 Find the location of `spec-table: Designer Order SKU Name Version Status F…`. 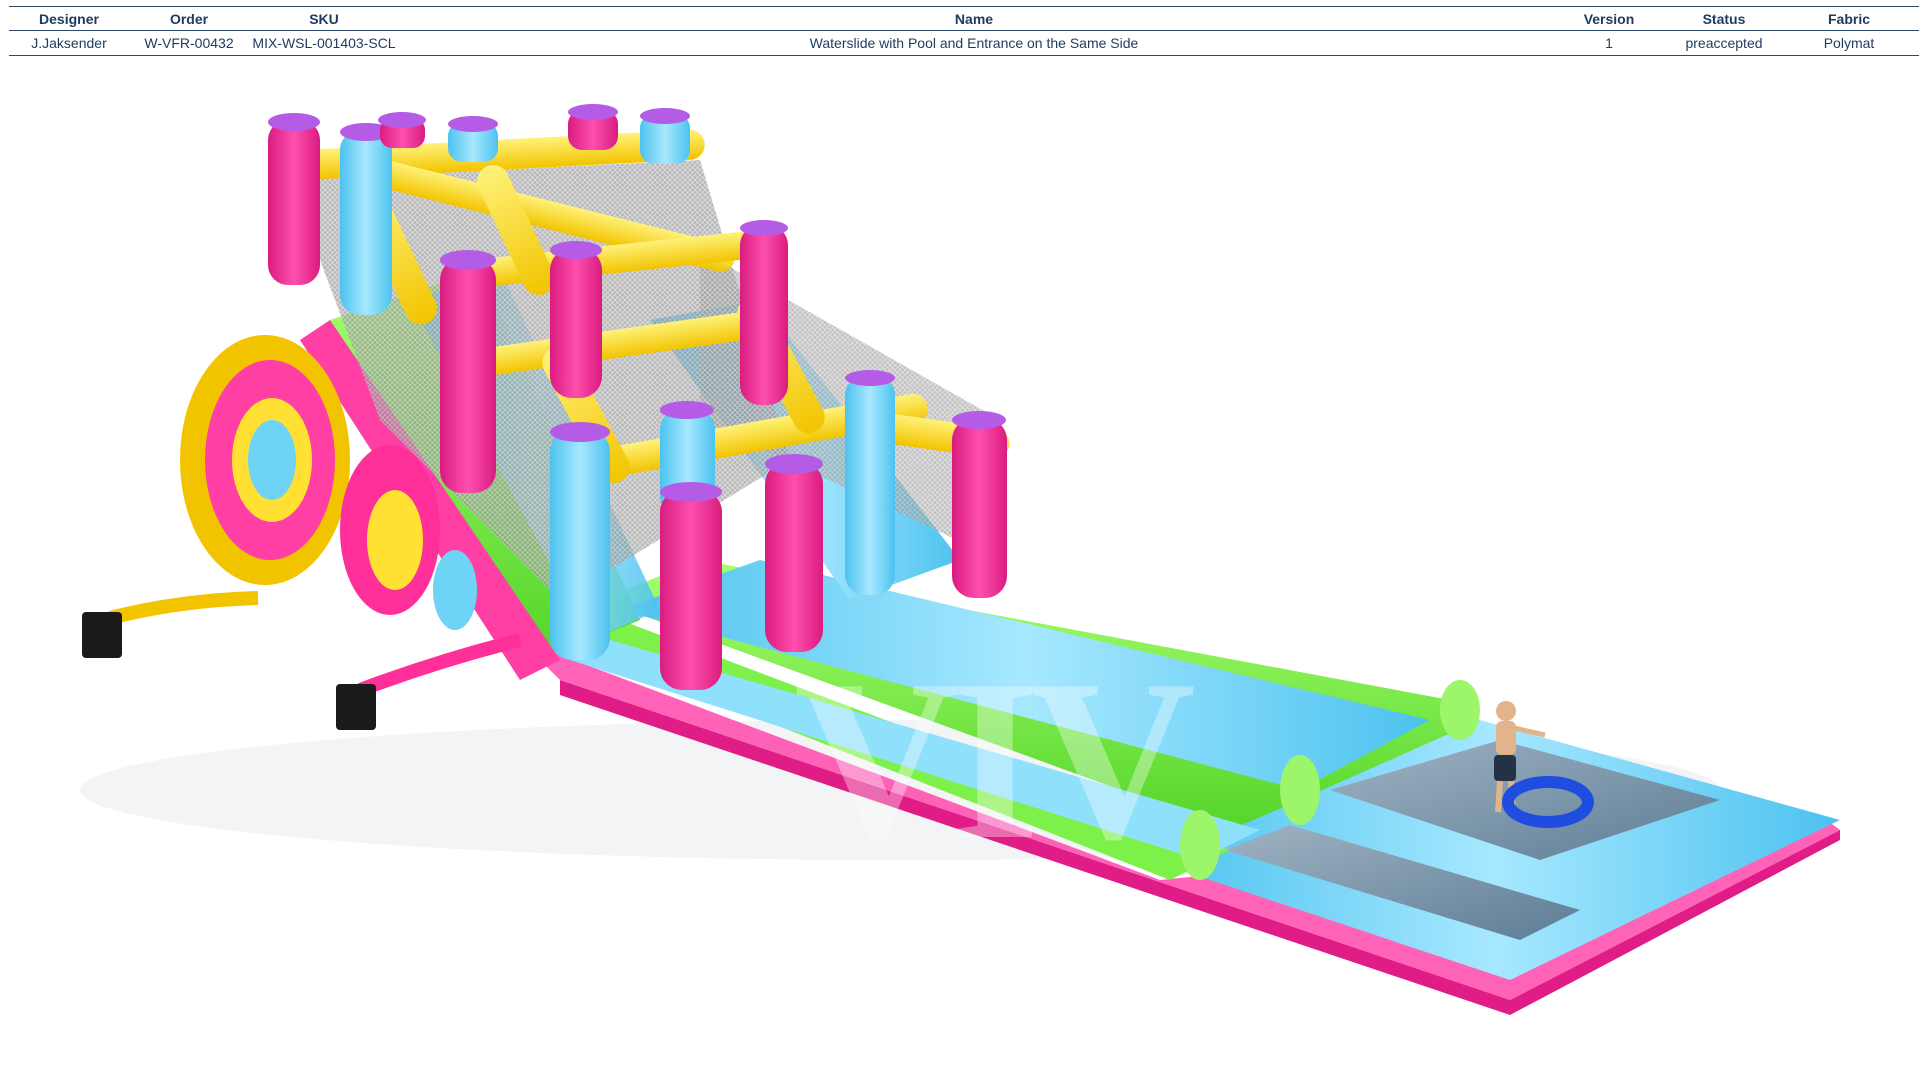

spec-table: Designer Order SKU Name Version Status F… is located at coordinates (964, 31).